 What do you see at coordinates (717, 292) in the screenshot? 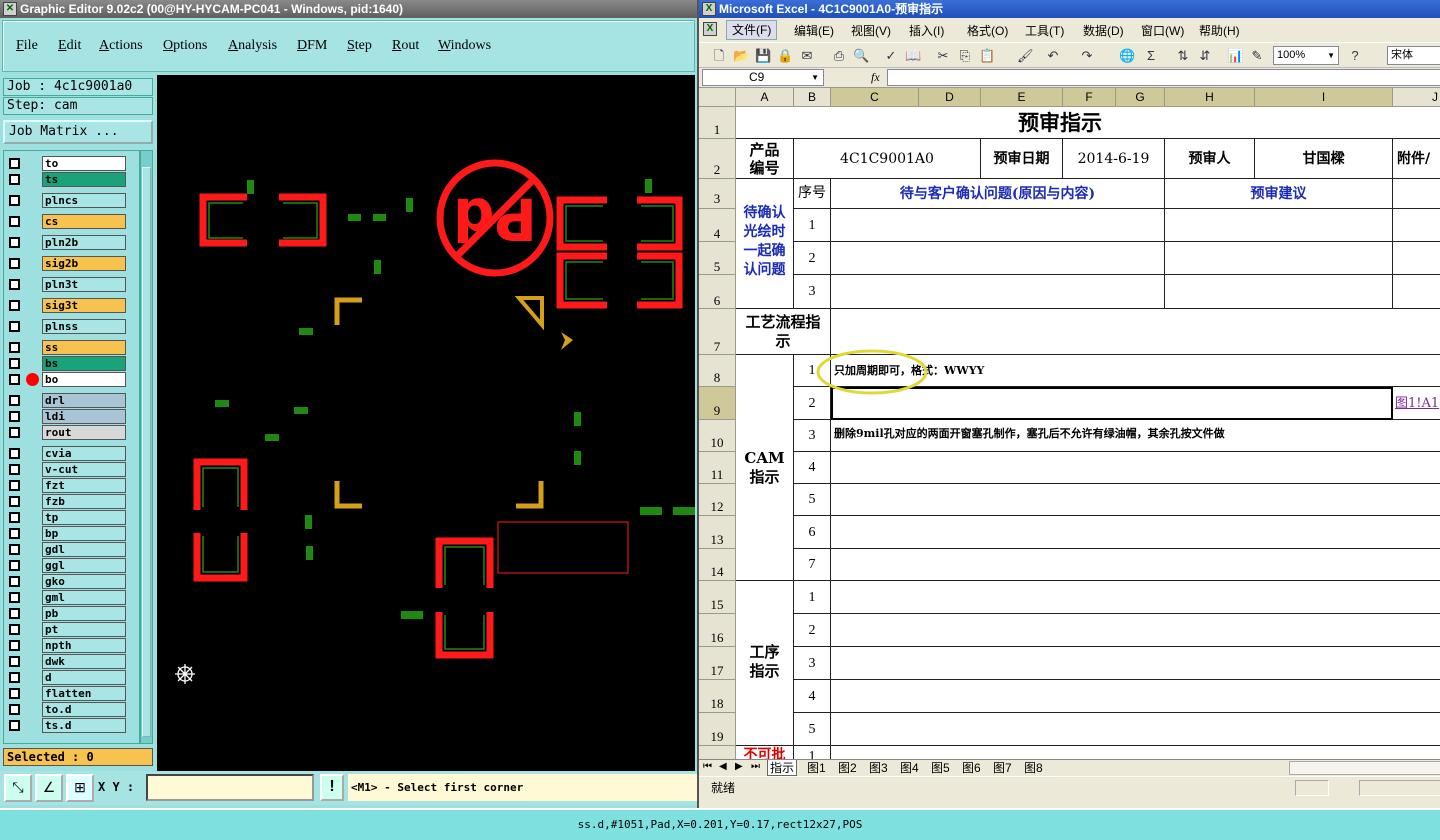
I see `row-header-6: 6` at bounding box center [717, 292].